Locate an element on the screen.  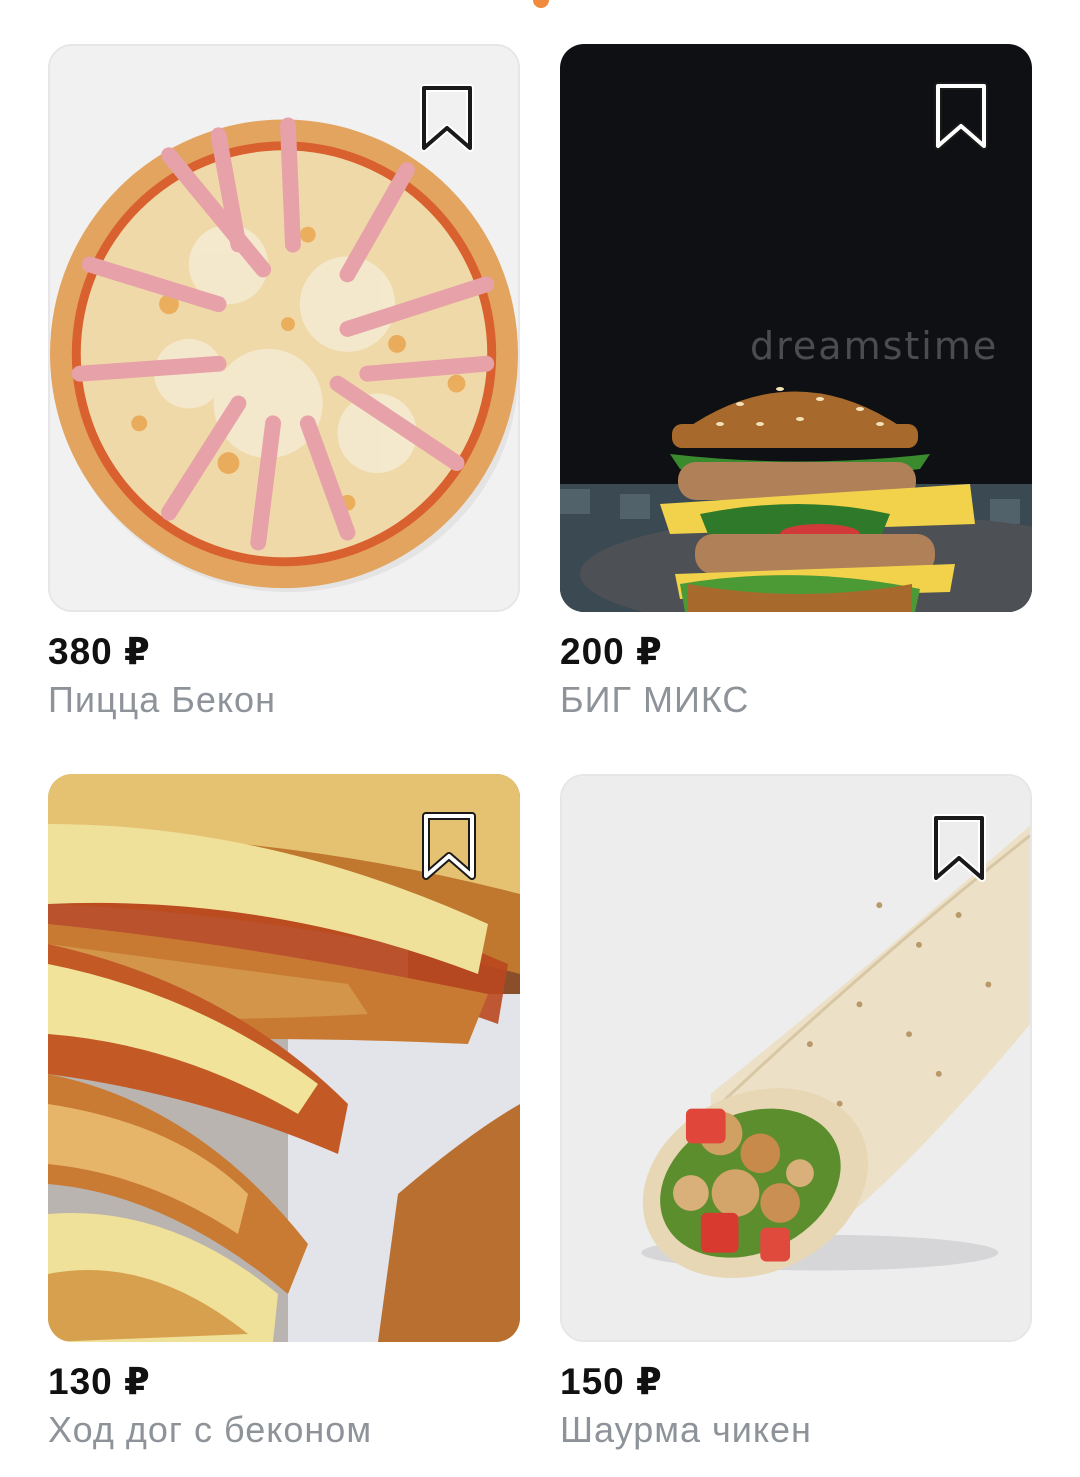
product-price: 380 ₽ is located at coordinates (99, 651).